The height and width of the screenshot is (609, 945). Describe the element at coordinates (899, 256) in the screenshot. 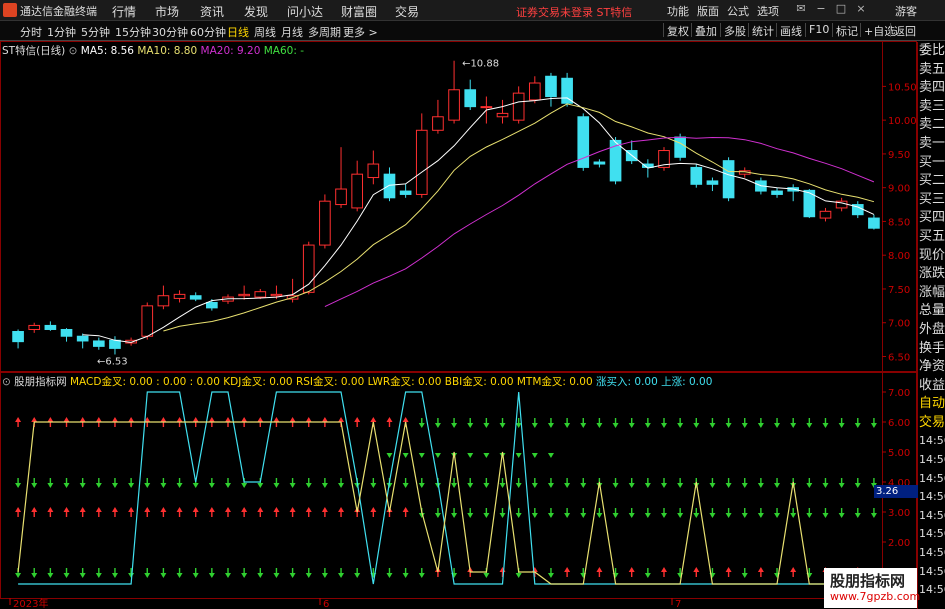

I see `price-tick-label: 8.00` at that location.